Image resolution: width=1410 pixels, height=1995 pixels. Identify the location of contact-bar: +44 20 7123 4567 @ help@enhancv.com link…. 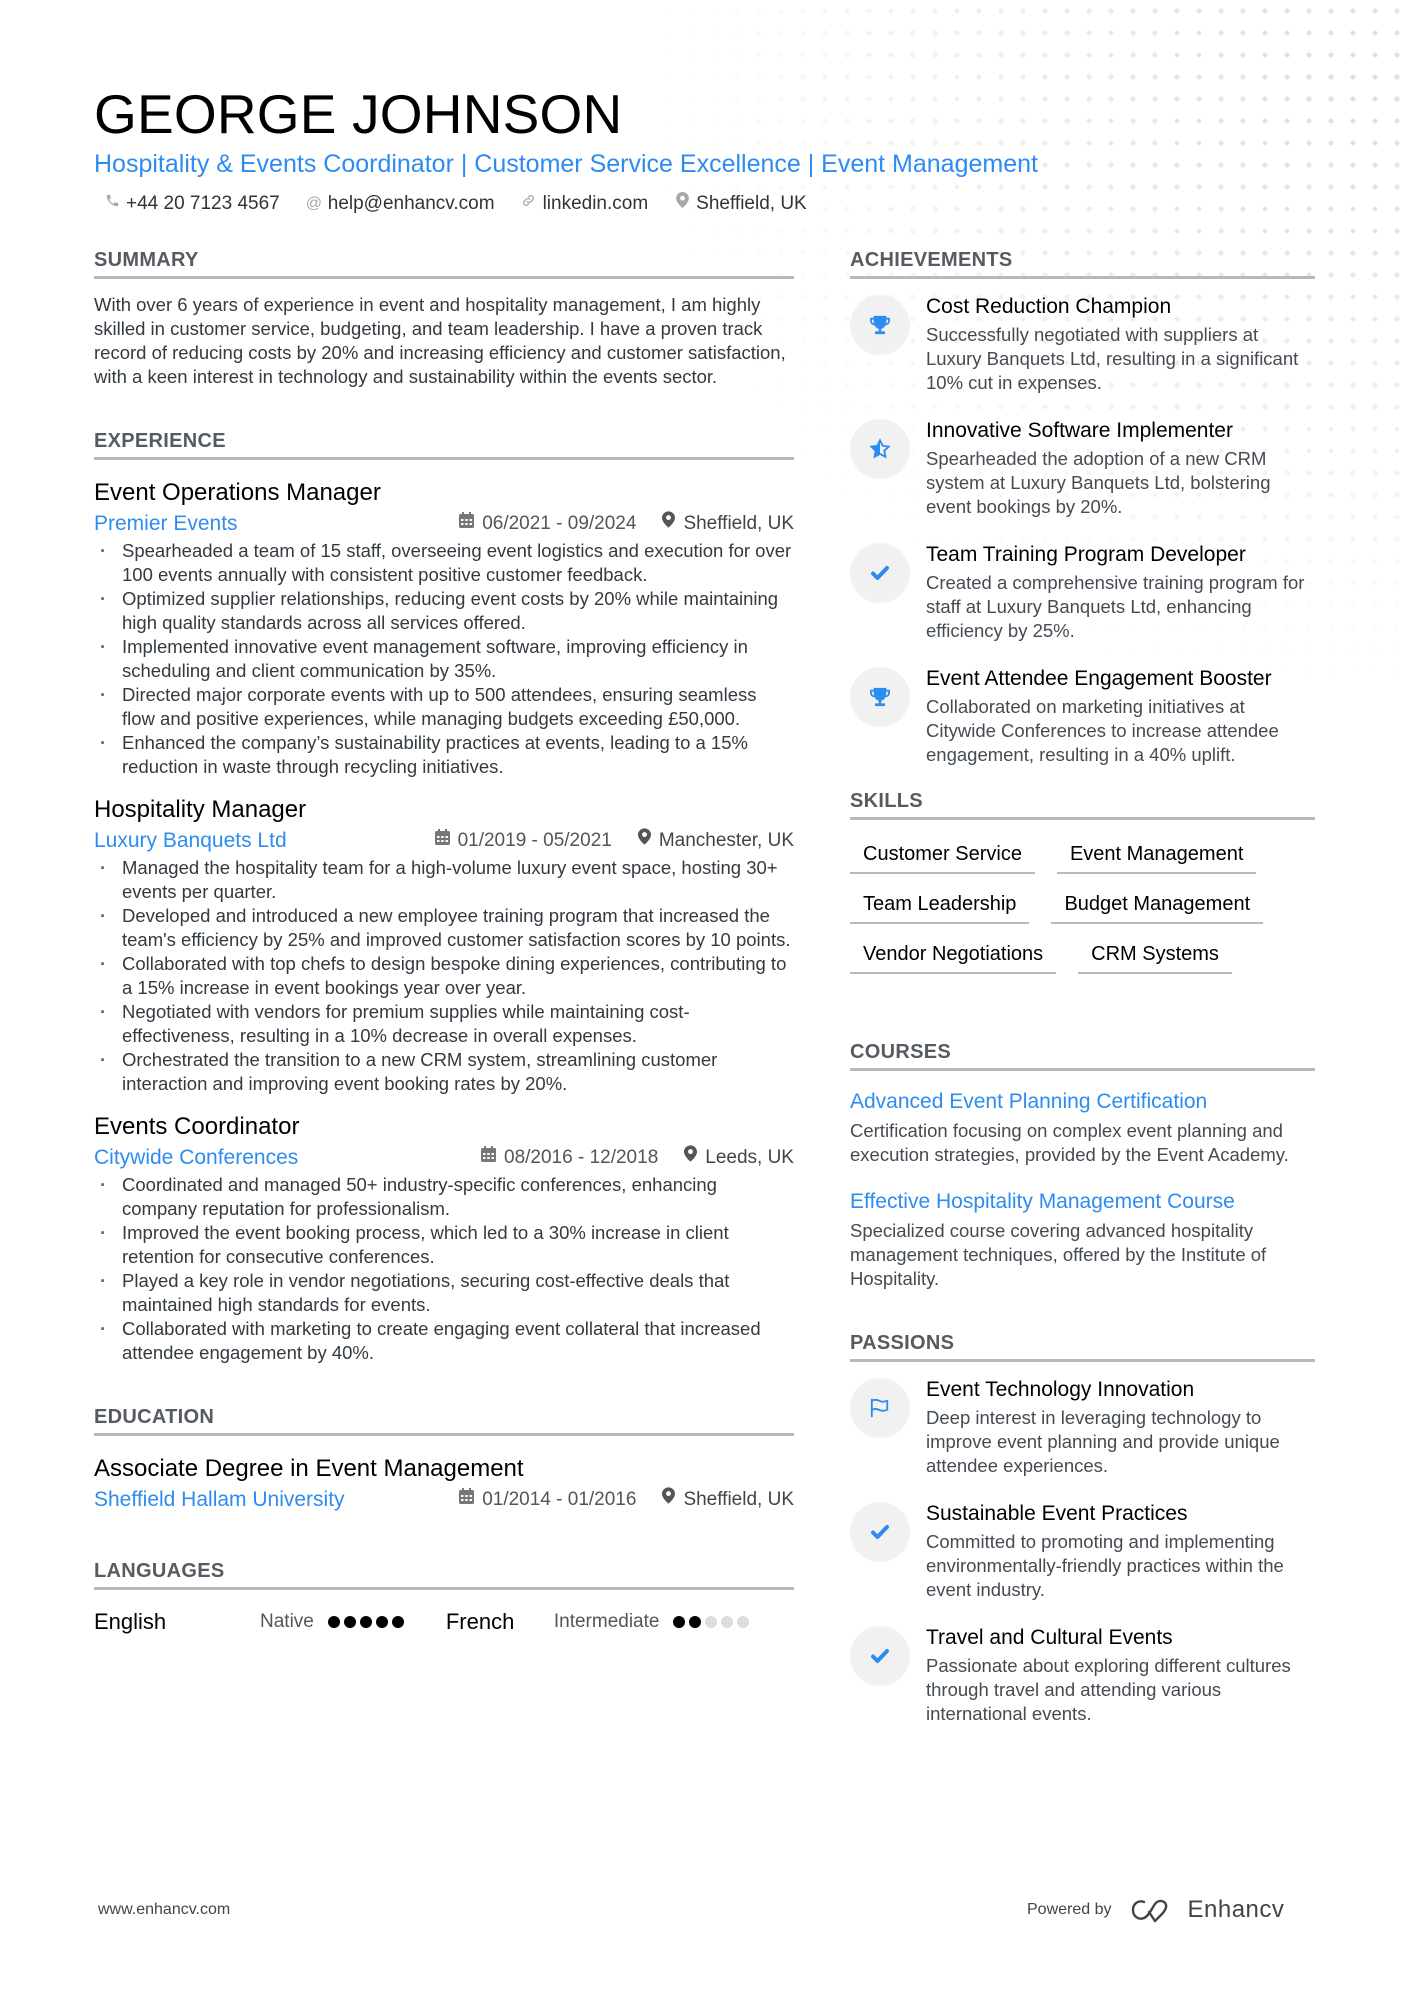
(714, 204).